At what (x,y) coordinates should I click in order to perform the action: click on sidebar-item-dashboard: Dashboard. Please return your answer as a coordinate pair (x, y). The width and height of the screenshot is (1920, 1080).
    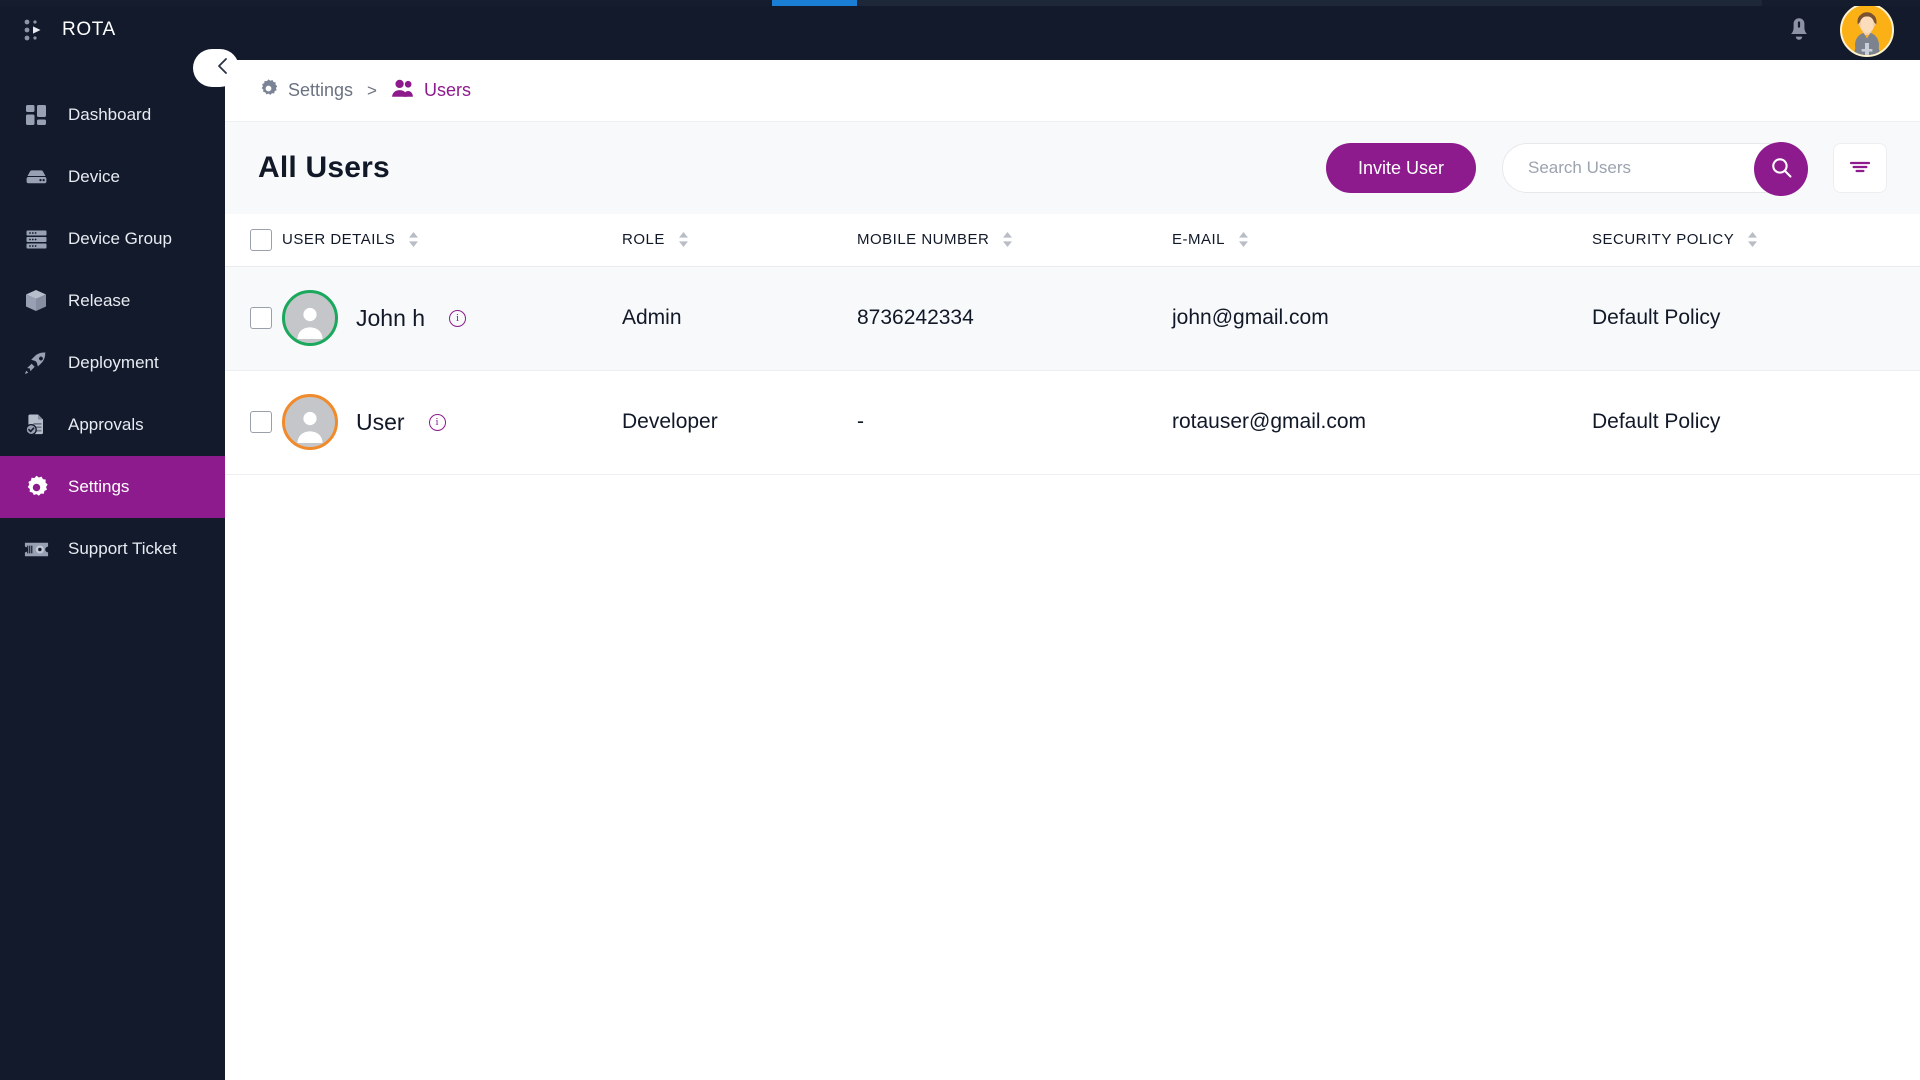
    Looking at the image, I should click on (112, 115).